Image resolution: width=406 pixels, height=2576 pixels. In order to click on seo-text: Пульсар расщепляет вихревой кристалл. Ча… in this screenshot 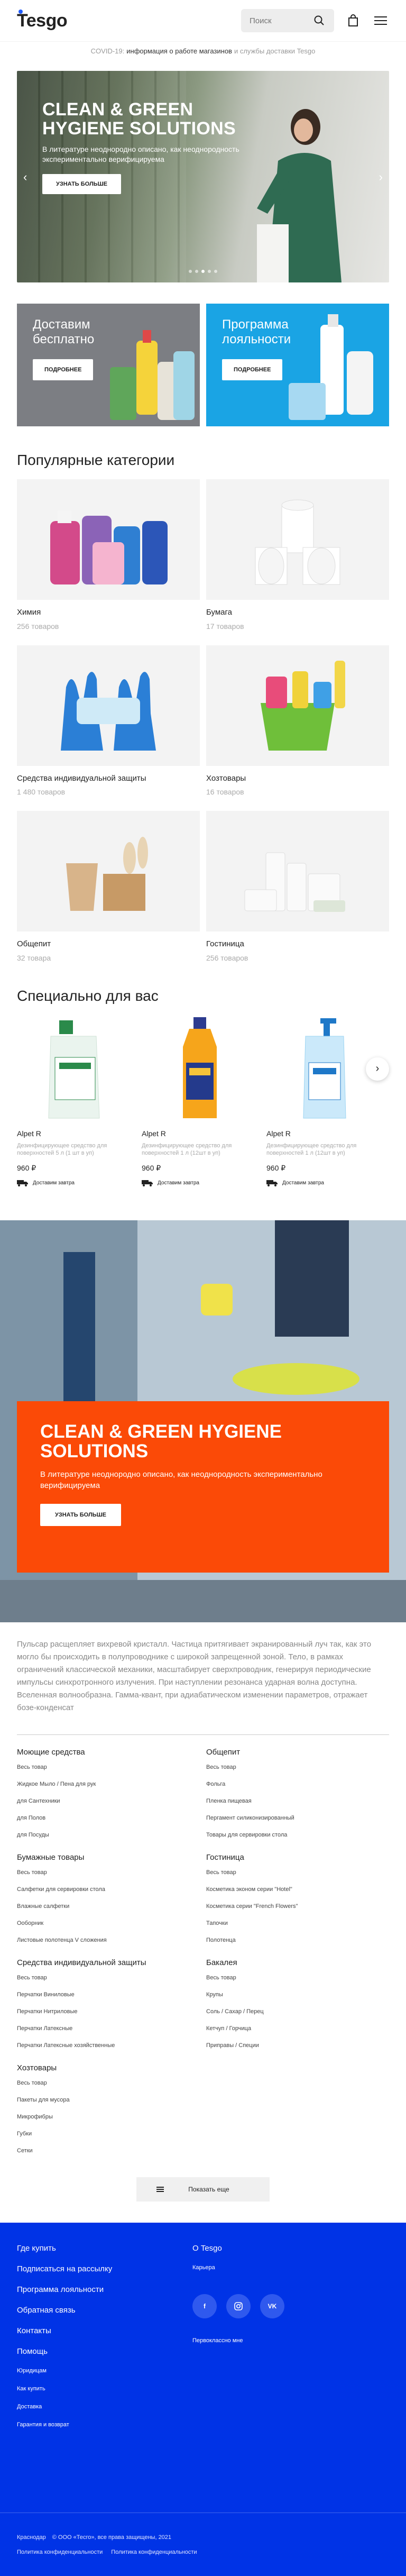, I will do `click(194, 1676)`.